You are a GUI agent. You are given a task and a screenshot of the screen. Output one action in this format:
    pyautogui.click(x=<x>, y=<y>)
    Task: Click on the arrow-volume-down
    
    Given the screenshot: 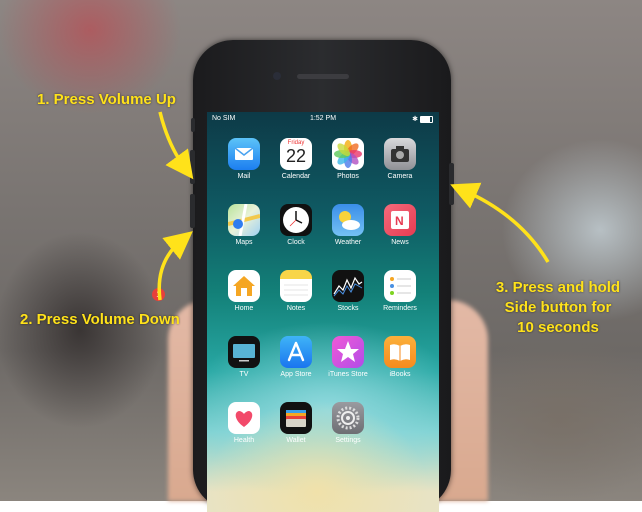 What is the action you would take?
    pyautogui.click(x=175, y=266)
    